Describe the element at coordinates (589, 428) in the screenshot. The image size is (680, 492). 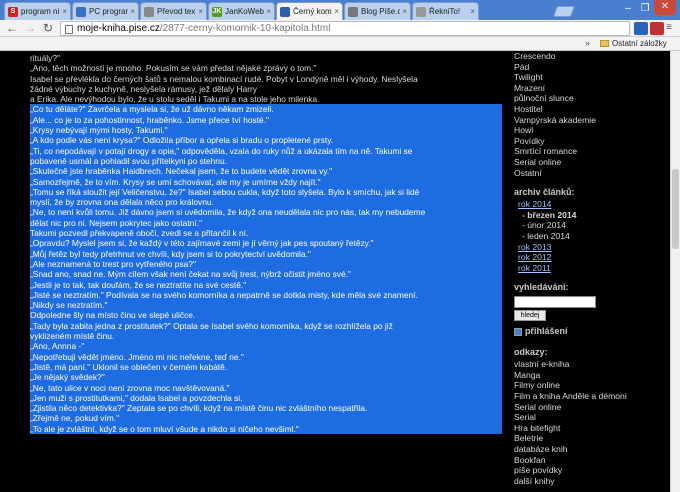
I see `external-link: Hra bitefight` at that location.